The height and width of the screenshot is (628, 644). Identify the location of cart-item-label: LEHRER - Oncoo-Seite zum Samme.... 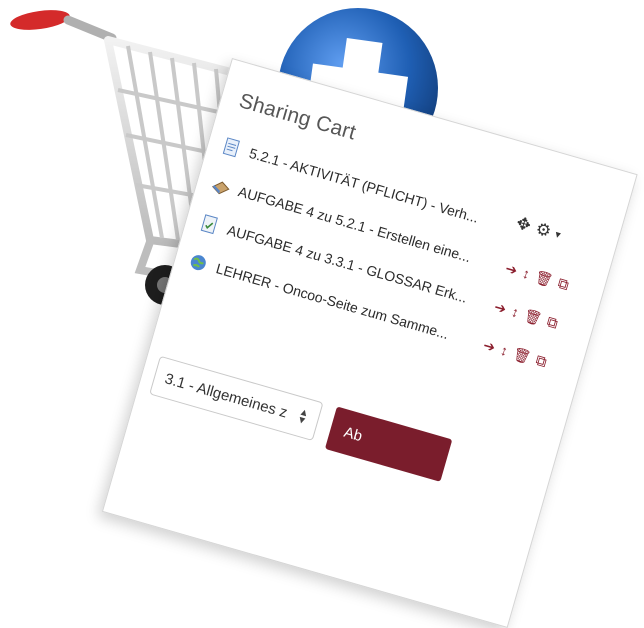
(346, 305).